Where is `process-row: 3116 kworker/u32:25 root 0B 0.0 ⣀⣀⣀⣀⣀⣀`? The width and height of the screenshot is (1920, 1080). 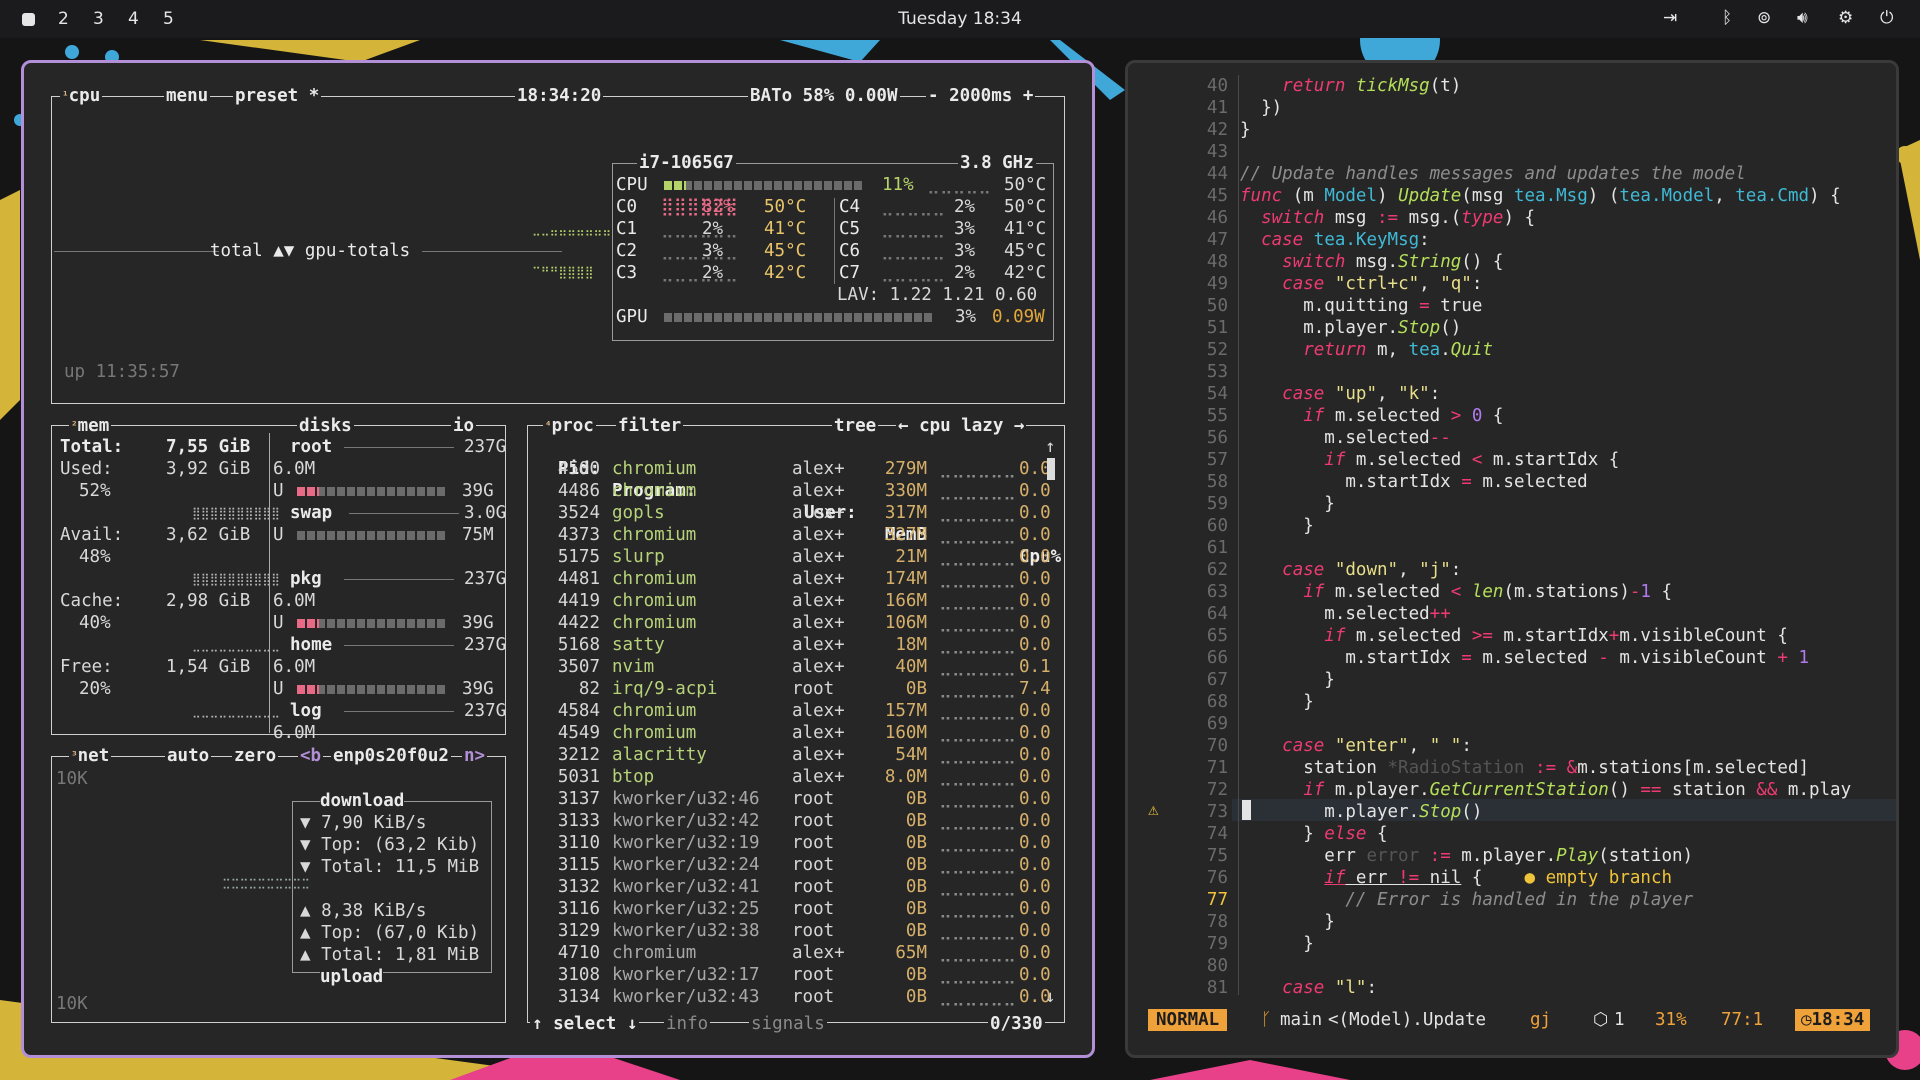 process-row: 3116 kworker/u32:25 root 0B 0.0 ⣀⣀⣀⣀⣀⣀ is located at coordinates (813, 909).